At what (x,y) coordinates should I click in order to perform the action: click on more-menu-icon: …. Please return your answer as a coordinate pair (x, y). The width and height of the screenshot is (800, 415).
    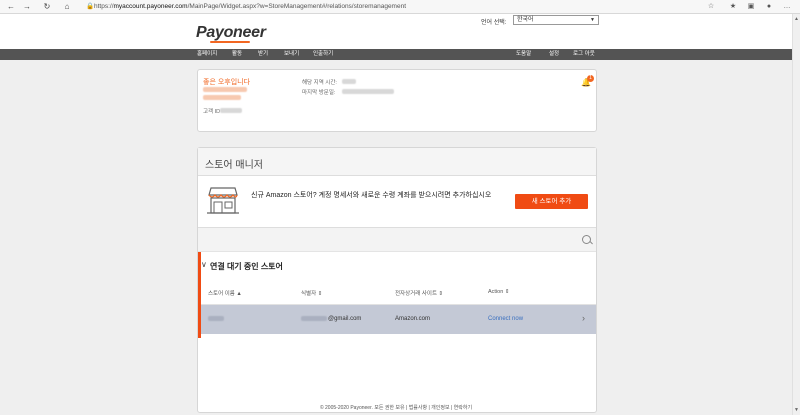
    Looking at the image, I should click on (787, 7).